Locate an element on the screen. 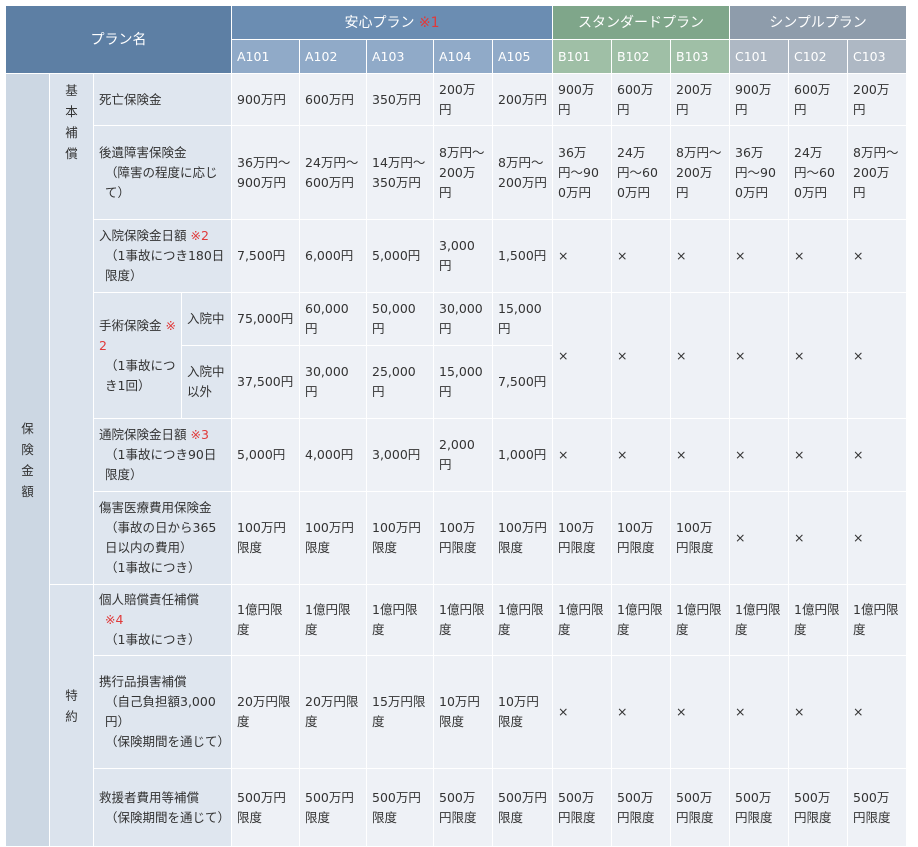 This screenshot has width=918, height=847. value-cell: 10万円限度 is located at coordinates (522, 712).